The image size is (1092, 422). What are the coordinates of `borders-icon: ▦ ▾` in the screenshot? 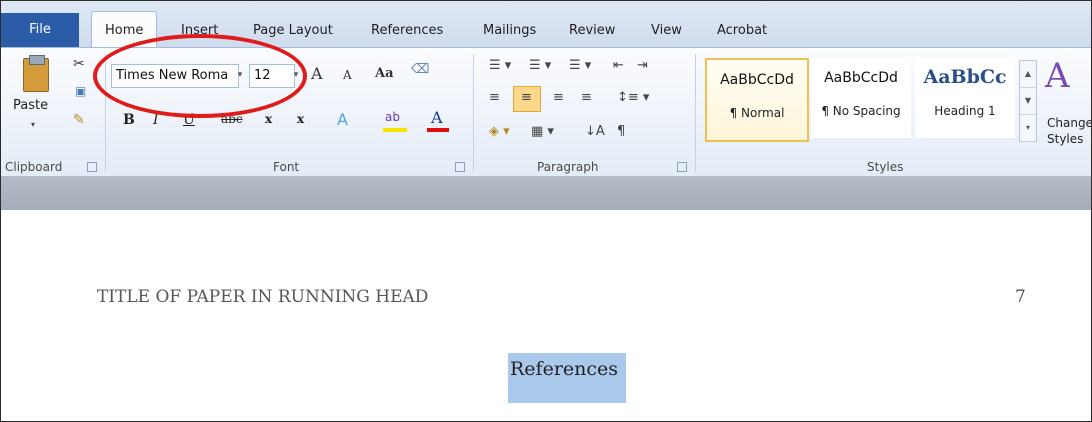 It's located at (542, 131).